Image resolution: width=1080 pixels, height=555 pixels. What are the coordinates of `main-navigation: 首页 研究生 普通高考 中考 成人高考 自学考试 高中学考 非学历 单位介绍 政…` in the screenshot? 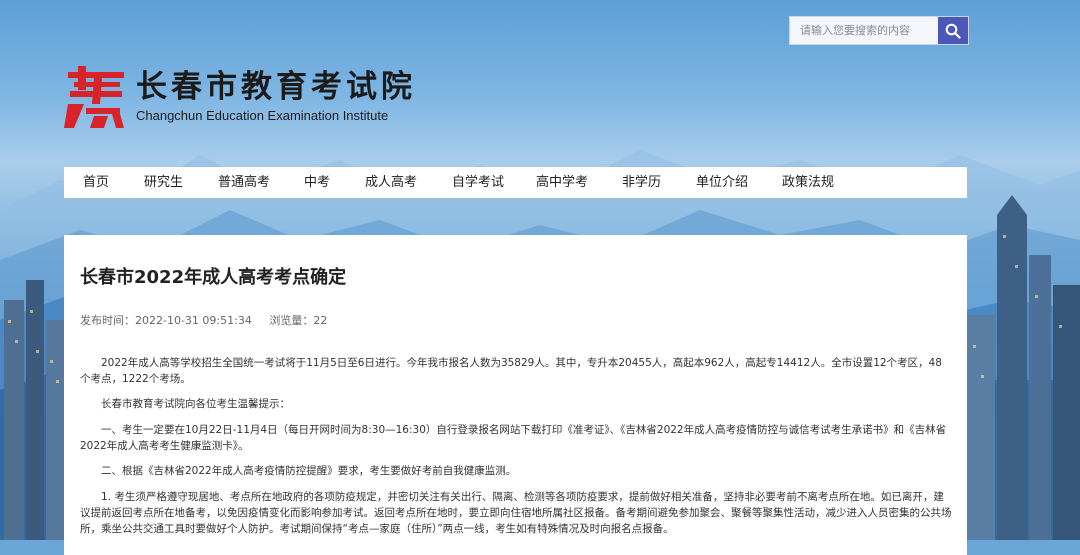 It's located at (515, 182).